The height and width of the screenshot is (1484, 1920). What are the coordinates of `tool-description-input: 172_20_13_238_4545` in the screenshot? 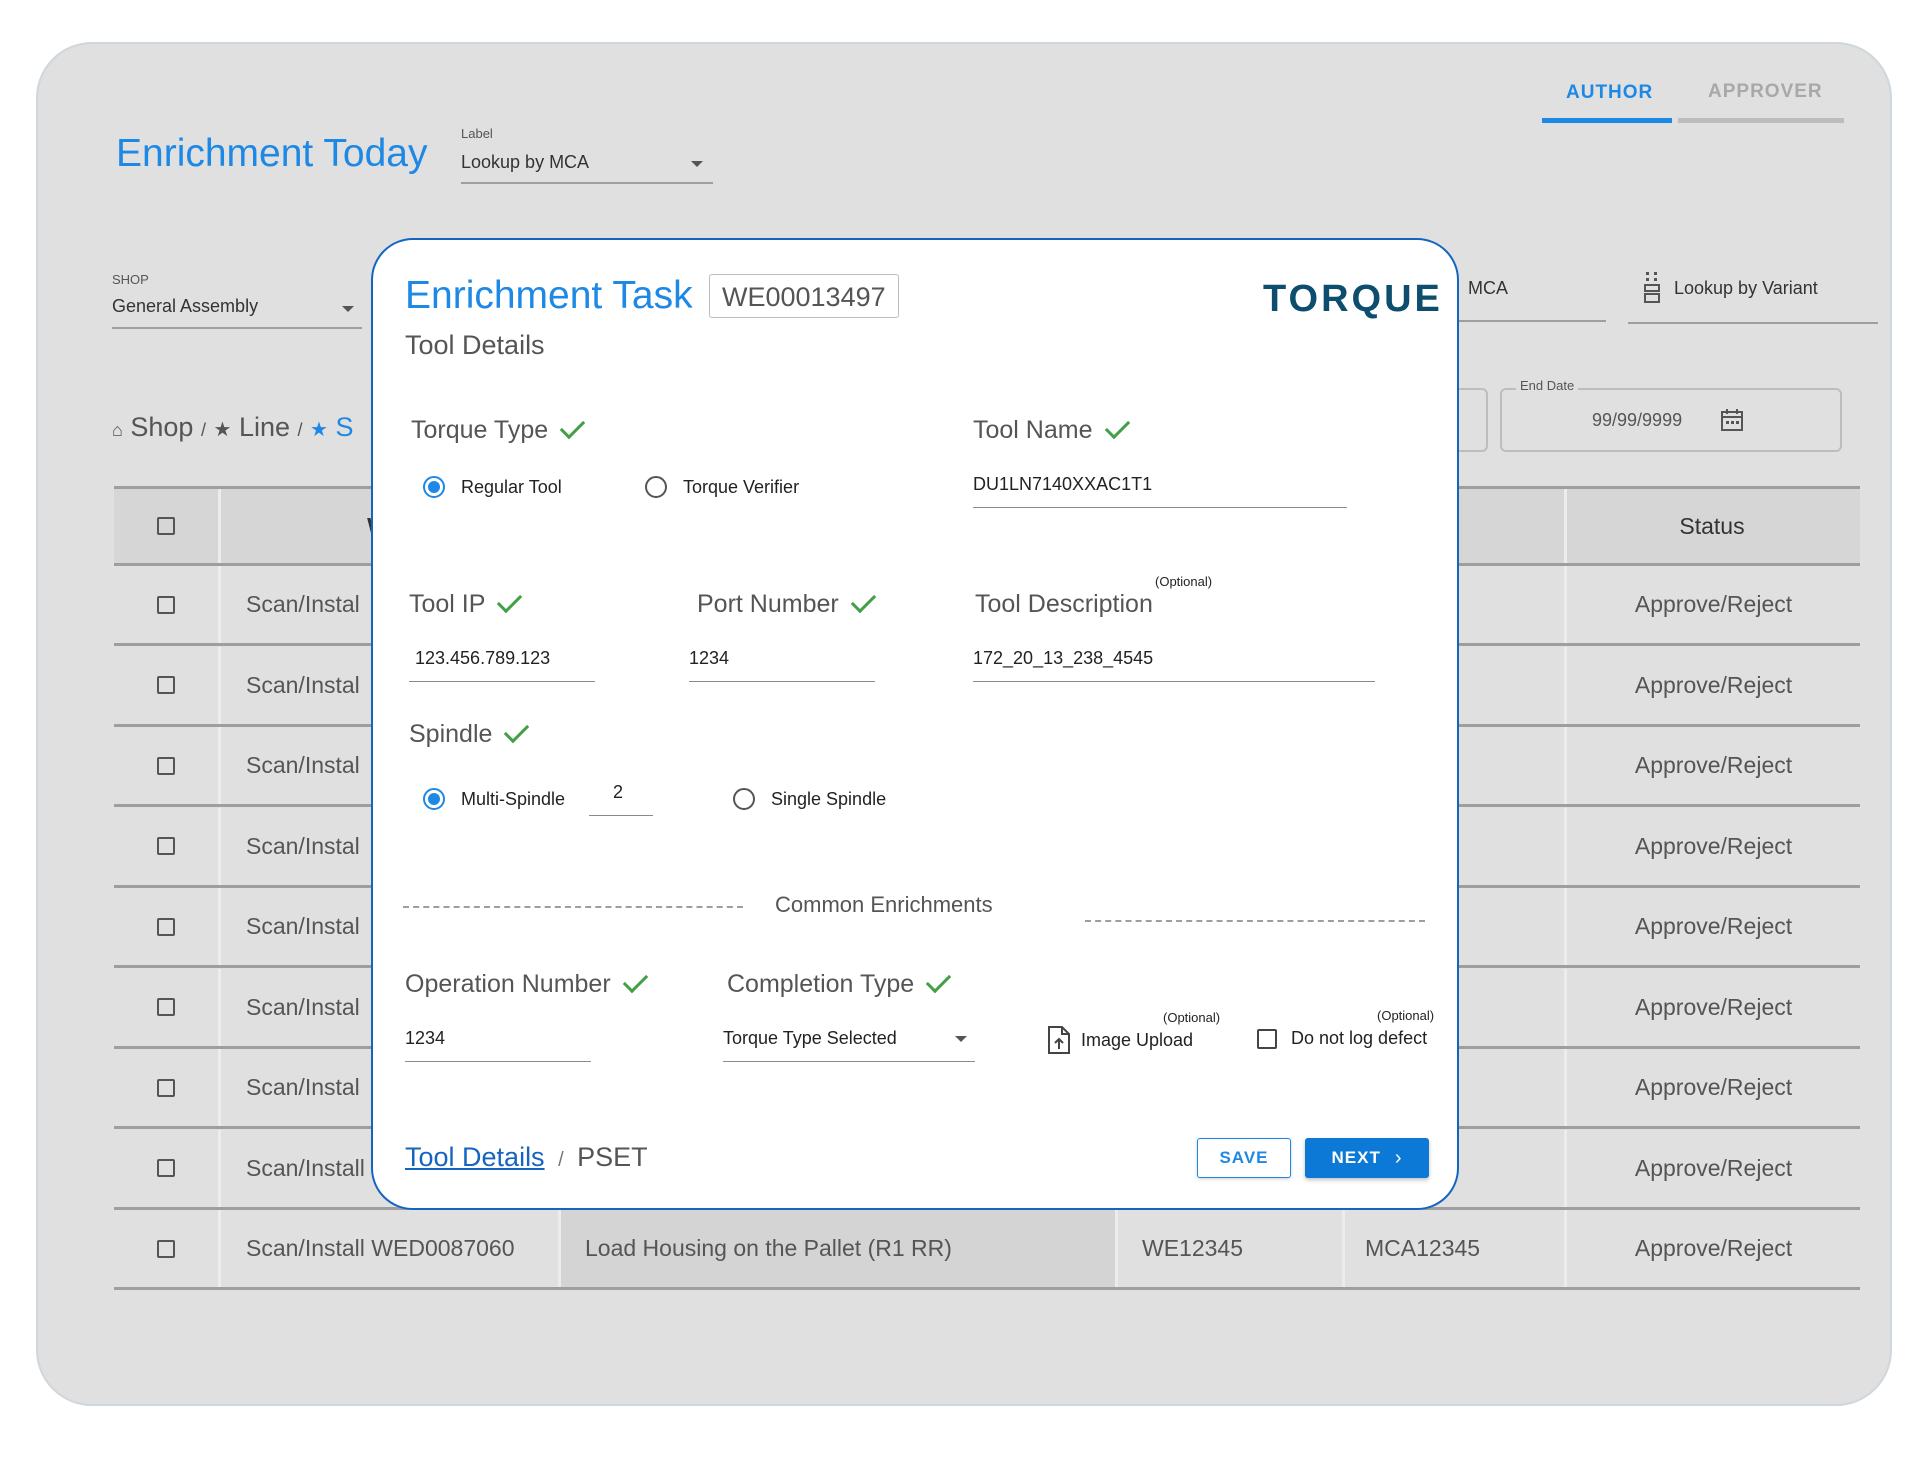 It's located at (1174, 661).